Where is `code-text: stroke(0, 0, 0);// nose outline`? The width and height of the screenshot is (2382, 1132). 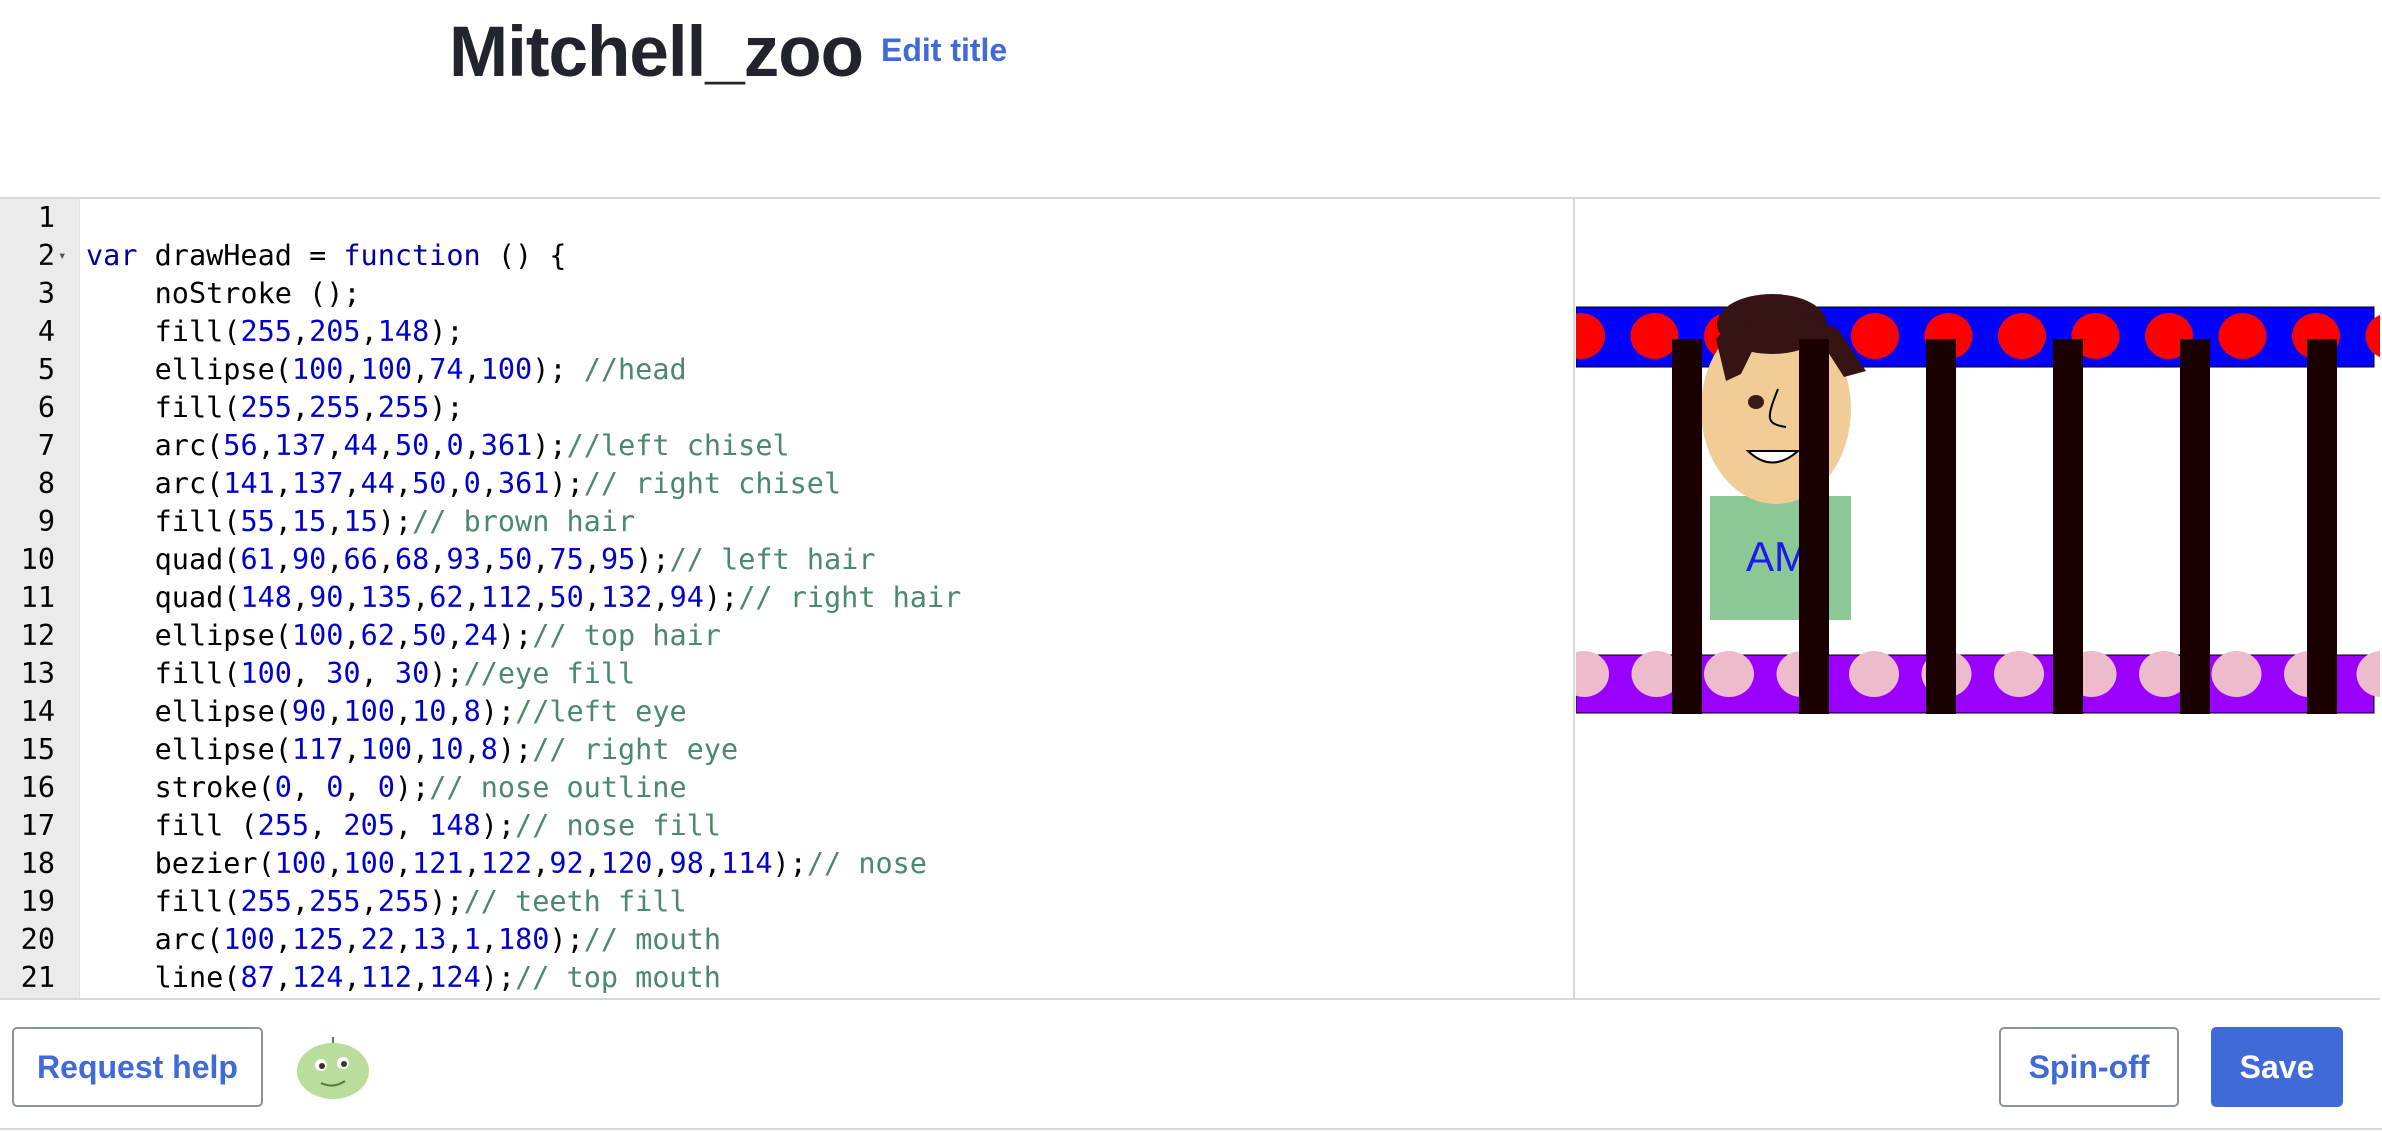 code-text: stroke(0, 0, 0);// nose outline is located at coordinates (386, 787).